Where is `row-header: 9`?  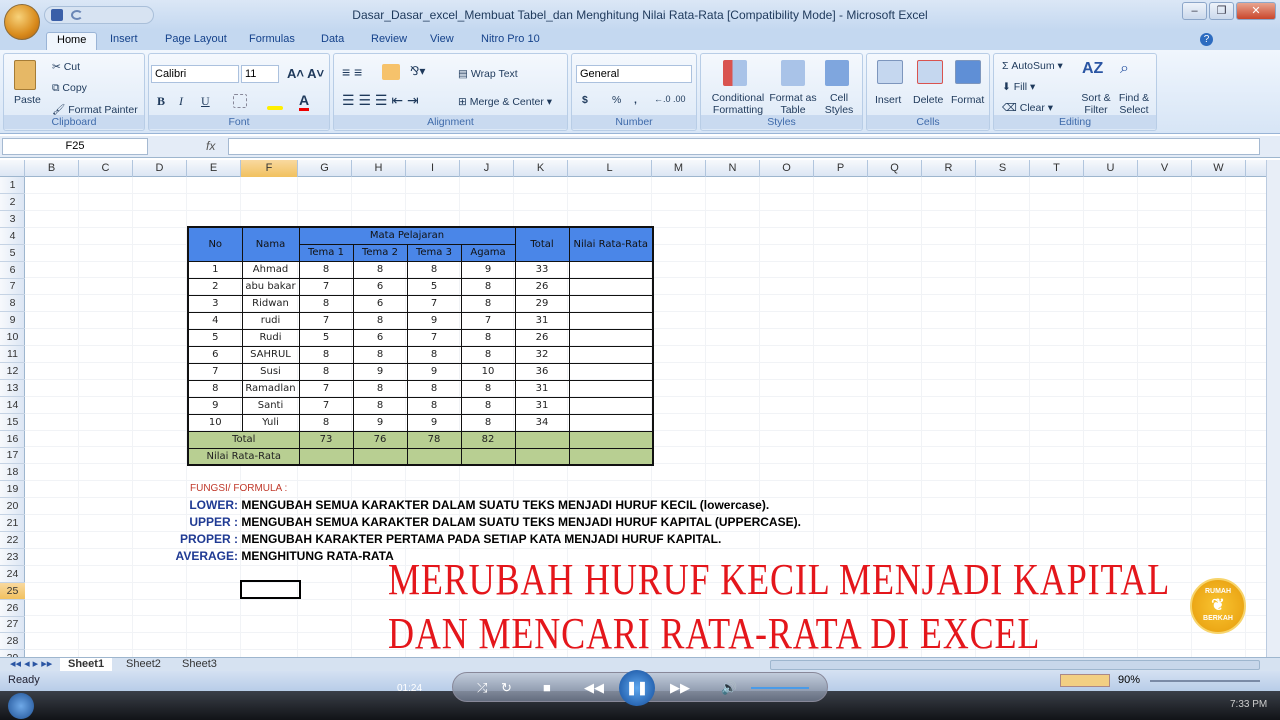
row-header: 9 is located at coordinates (12, 321).